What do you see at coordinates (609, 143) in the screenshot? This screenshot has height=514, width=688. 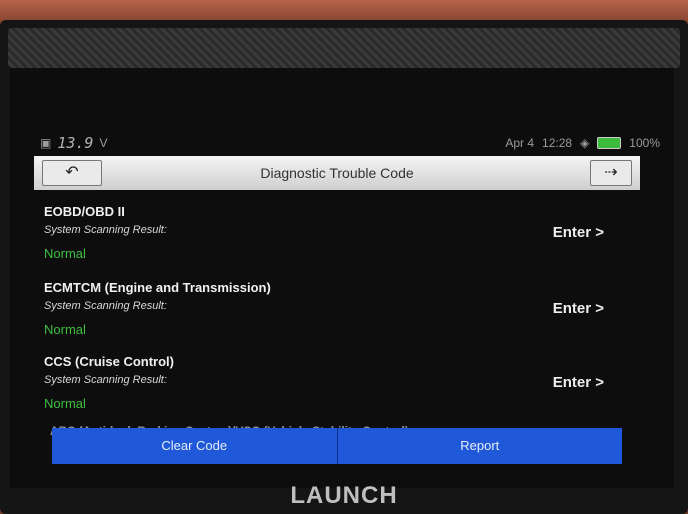 I see `battery-icon` at bounding box center [609, 143].